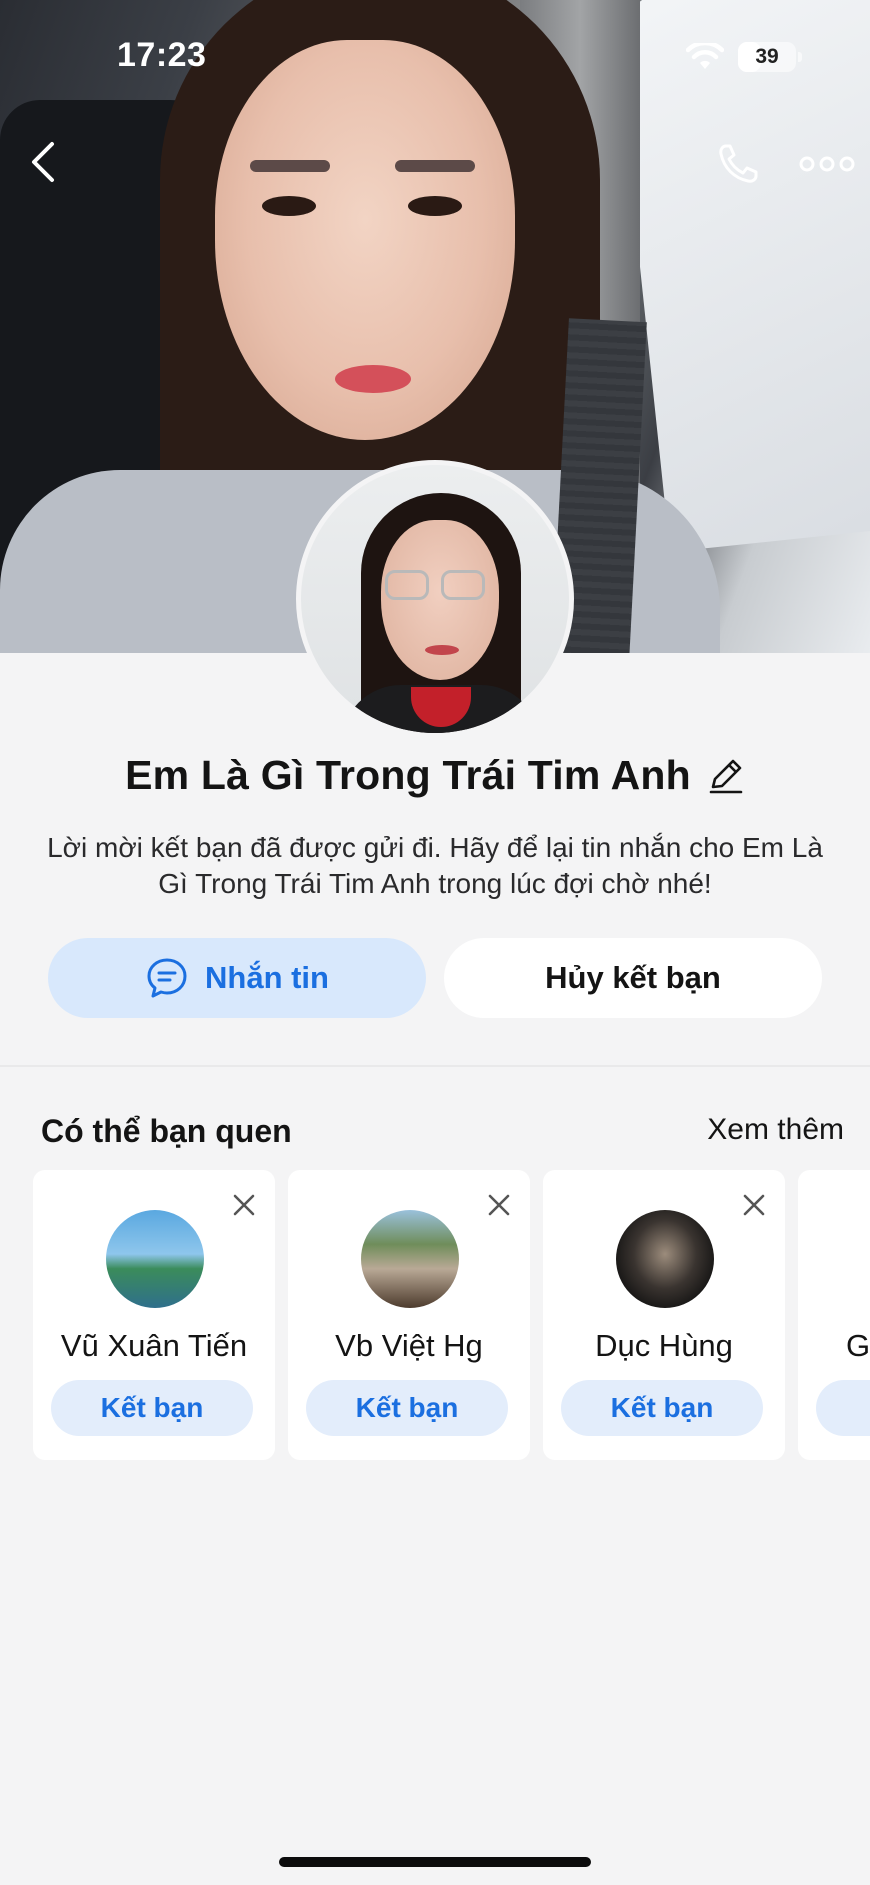  Describe the element at coordinates (409, 1346) in the screenshot. I see `suggestion-name: Vb Việt Hg` at that location.